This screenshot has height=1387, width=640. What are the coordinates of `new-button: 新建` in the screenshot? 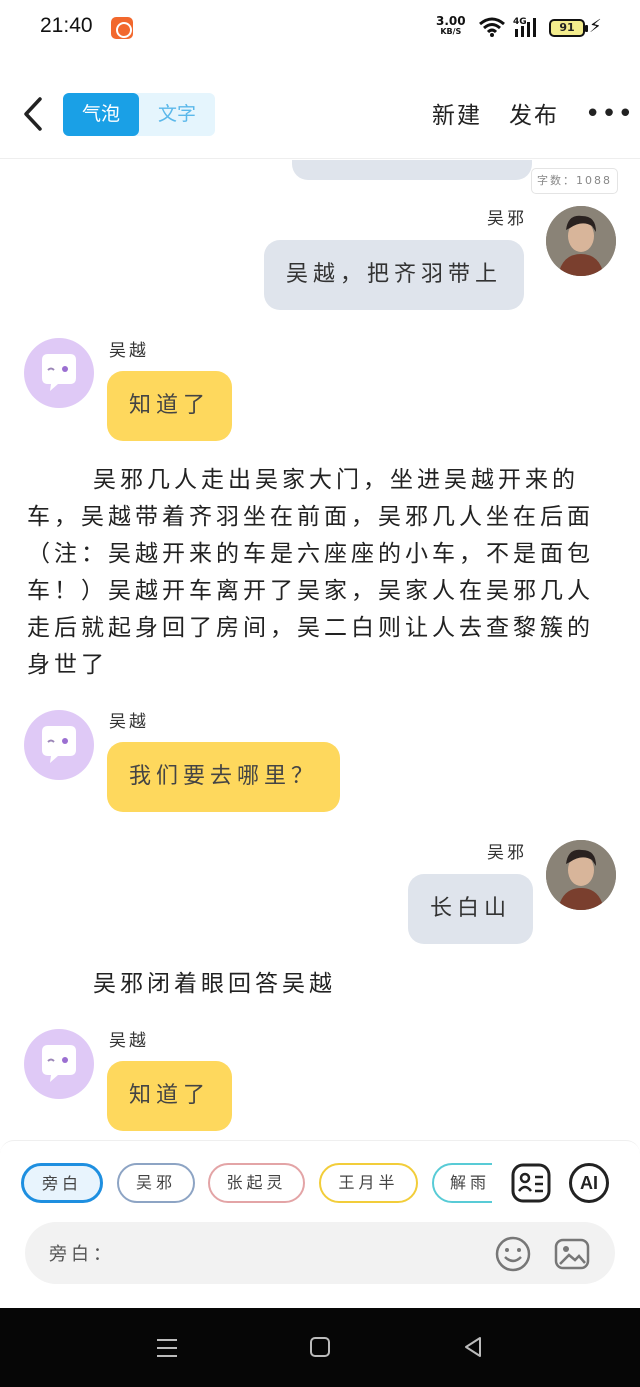 It's located at (457, 113).